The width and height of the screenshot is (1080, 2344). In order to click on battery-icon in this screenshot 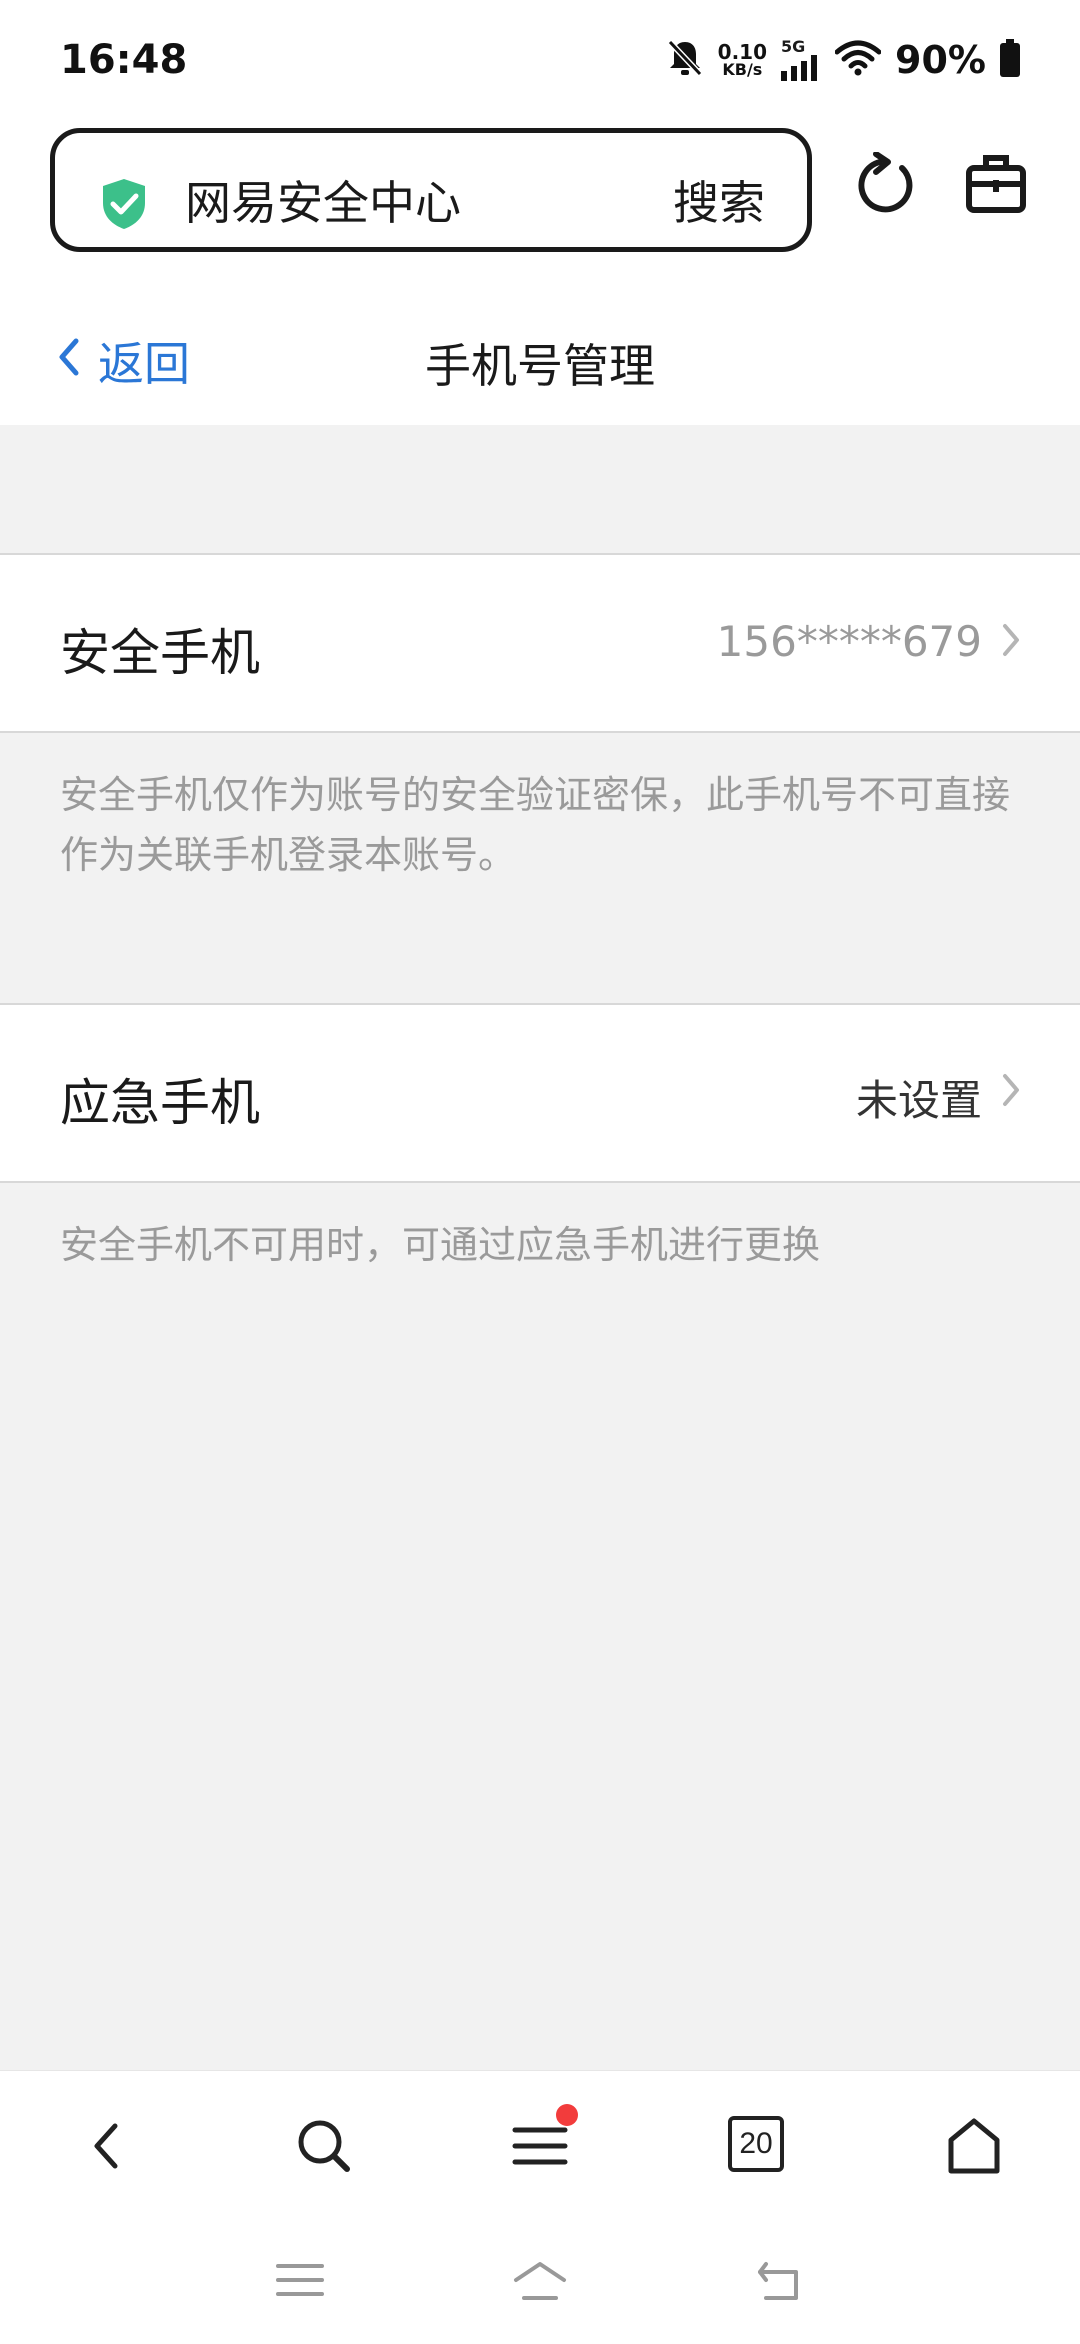, I will do `click(1010, 60)`.